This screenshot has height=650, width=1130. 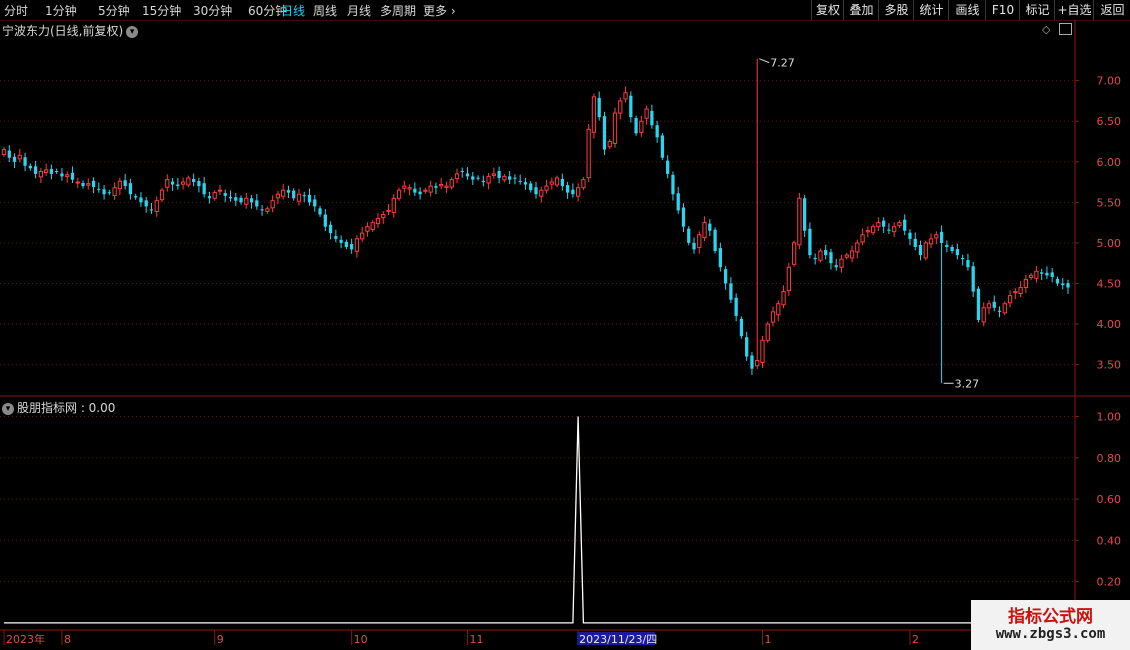 I want to click on y-tick-label-3: 5.00, so click(x=1109, y=243).